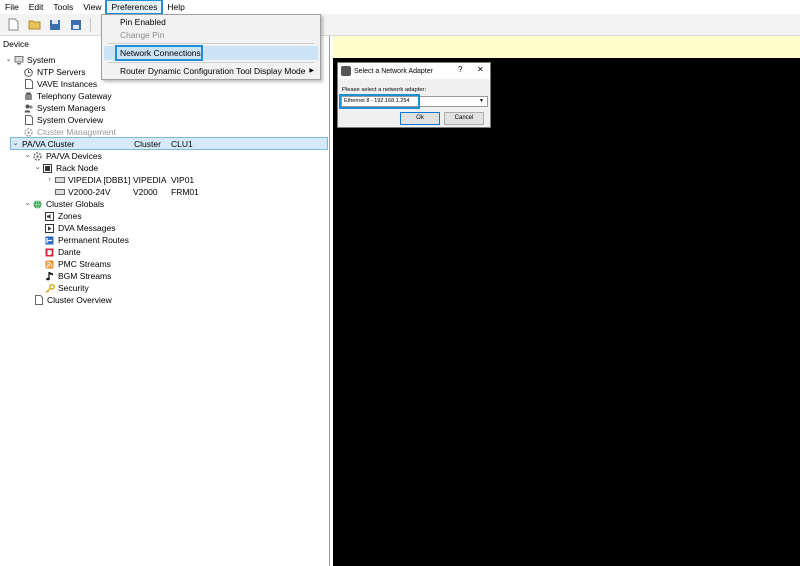 This screenshot has height=566, width=800. I want to click on menu-view: View, so click(92, 7).